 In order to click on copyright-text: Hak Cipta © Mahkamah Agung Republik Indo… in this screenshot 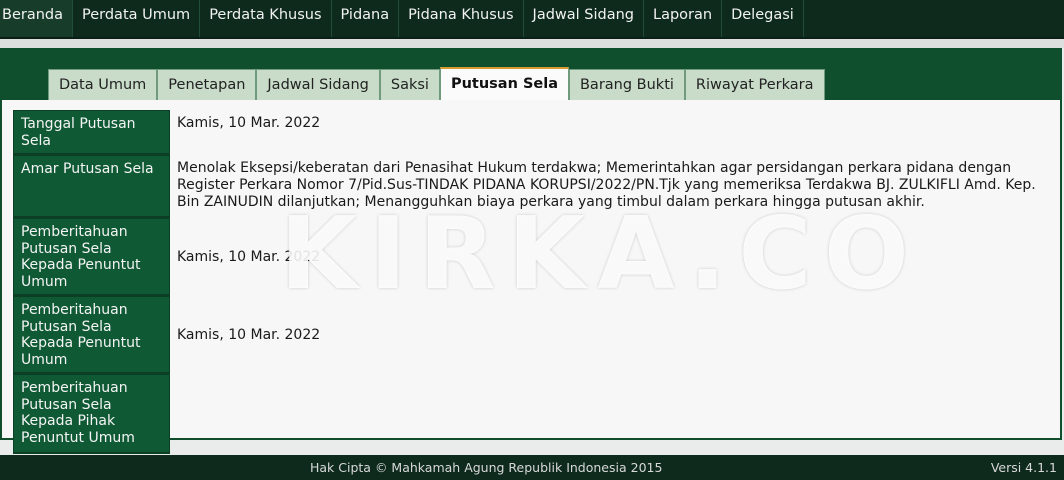, I will do `click(486, 467)`.